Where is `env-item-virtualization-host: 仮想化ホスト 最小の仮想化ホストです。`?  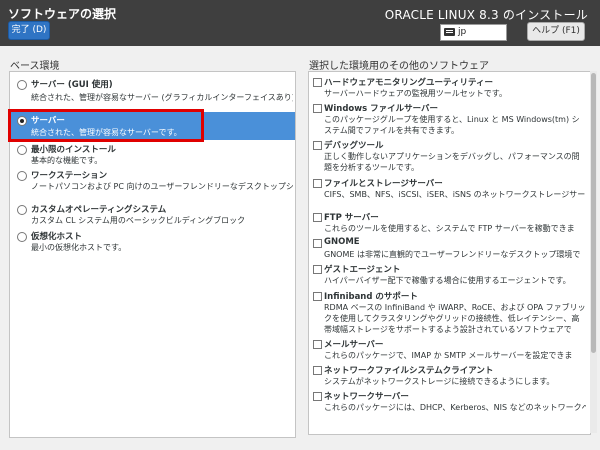 env-item-virtualization-host: 仮想化ホスト 最小の仮想化ホストです。 is located at coordinates (152, 242).